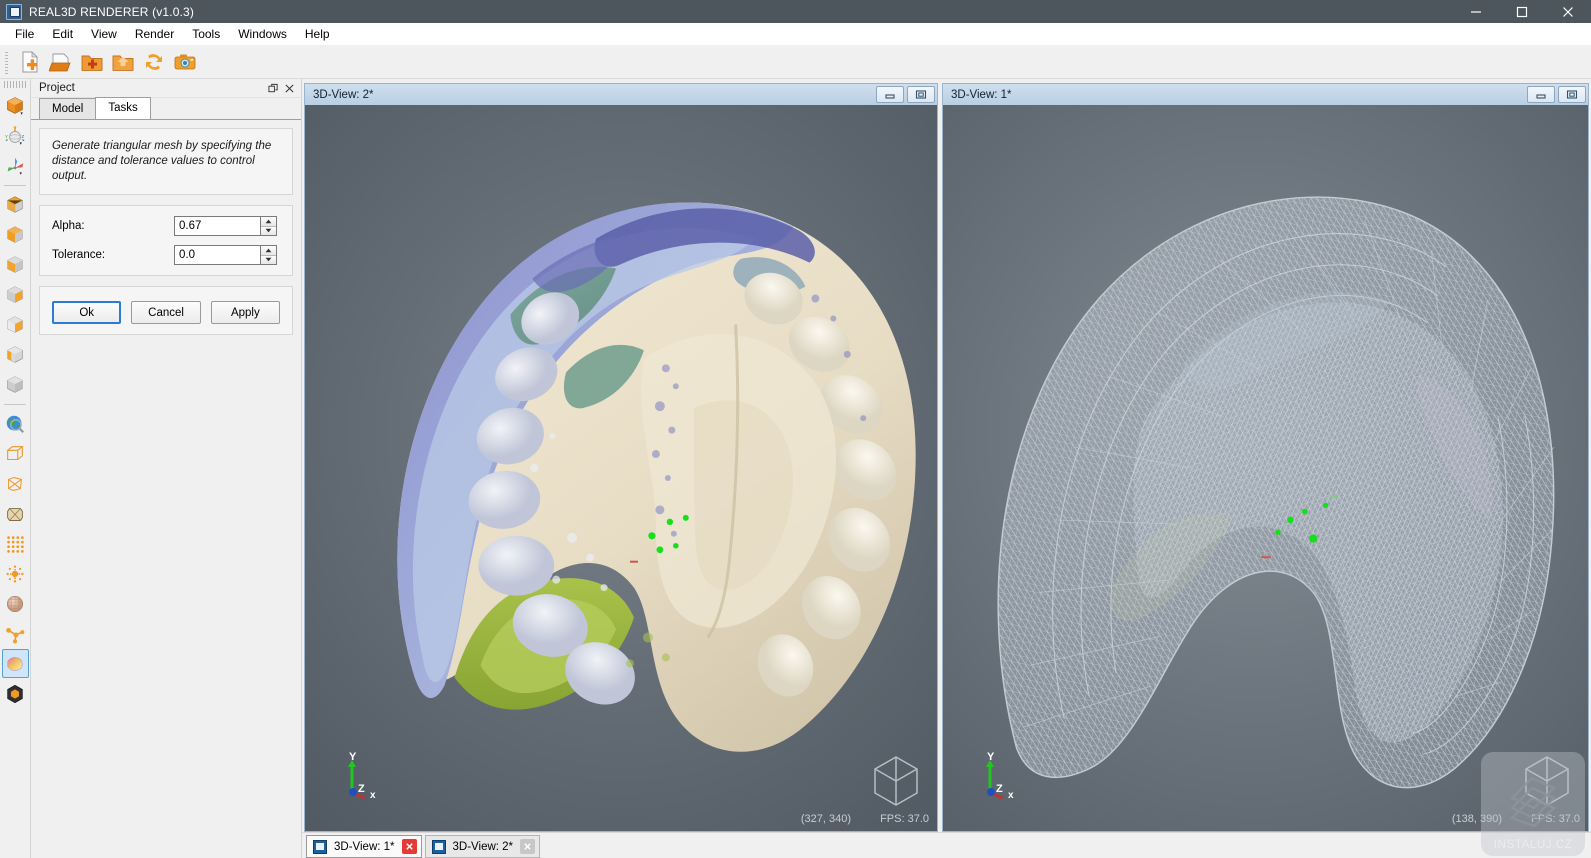 The height and width of the screenshot is (858, 1591). Describe the element at coordinates (15, 423) in the screenshot. I see `globe-zoom-icon` at that location.